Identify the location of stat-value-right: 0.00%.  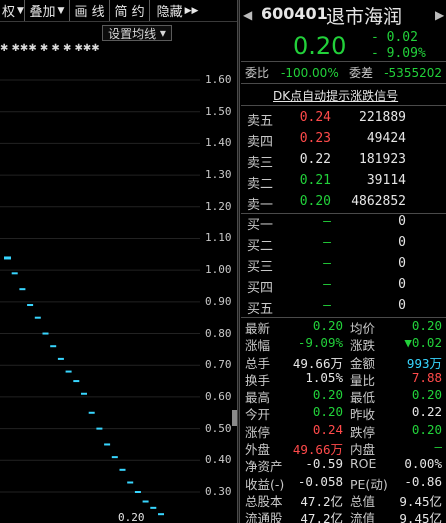
(423, 464).